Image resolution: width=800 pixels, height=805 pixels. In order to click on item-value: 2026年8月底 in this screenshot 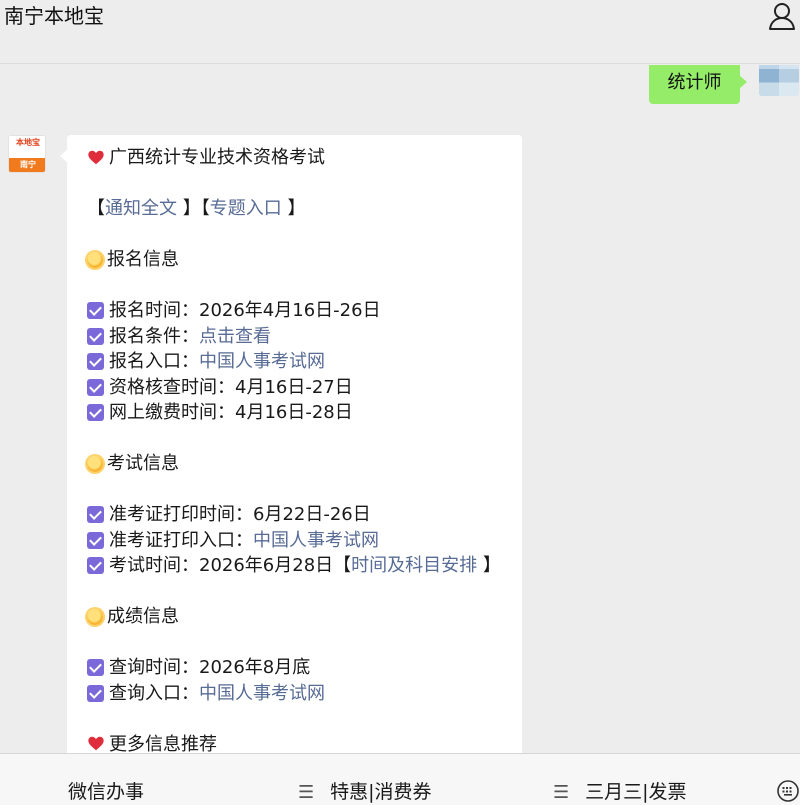, I will do `click(255, 667)`.